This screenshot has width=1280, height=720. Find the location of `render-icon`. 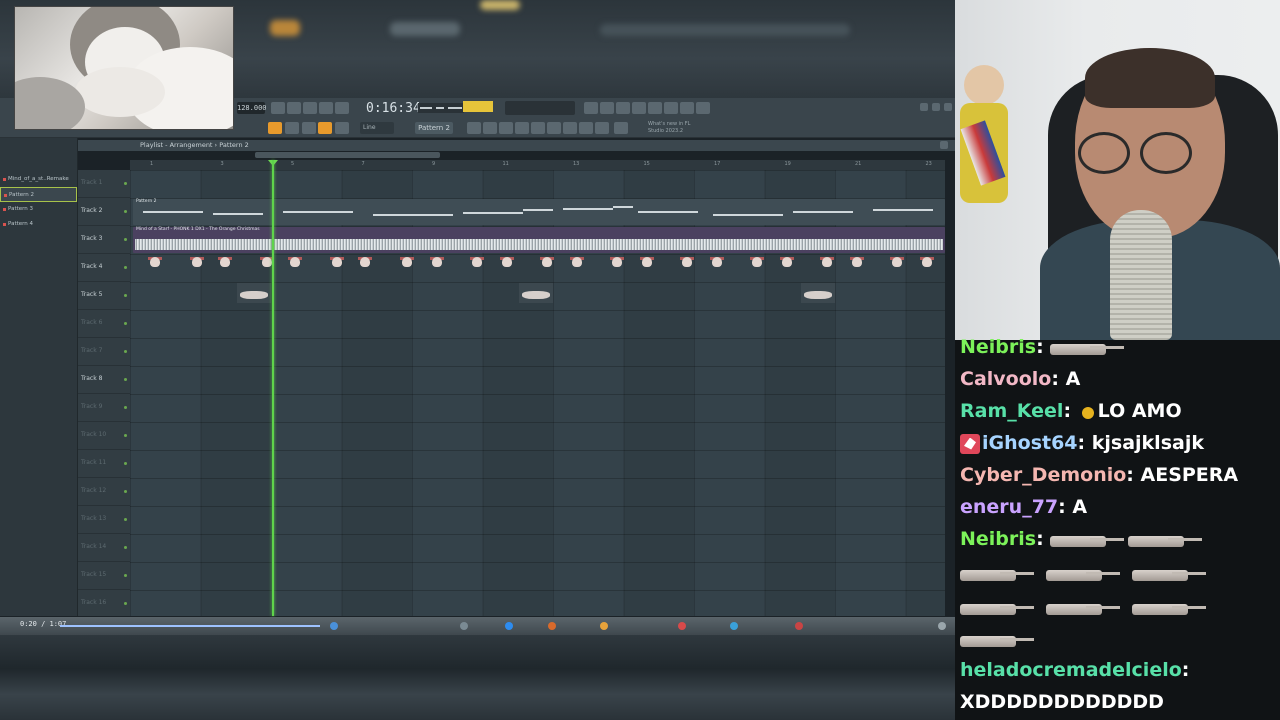

render-icon is located at coordinates (671, 108).